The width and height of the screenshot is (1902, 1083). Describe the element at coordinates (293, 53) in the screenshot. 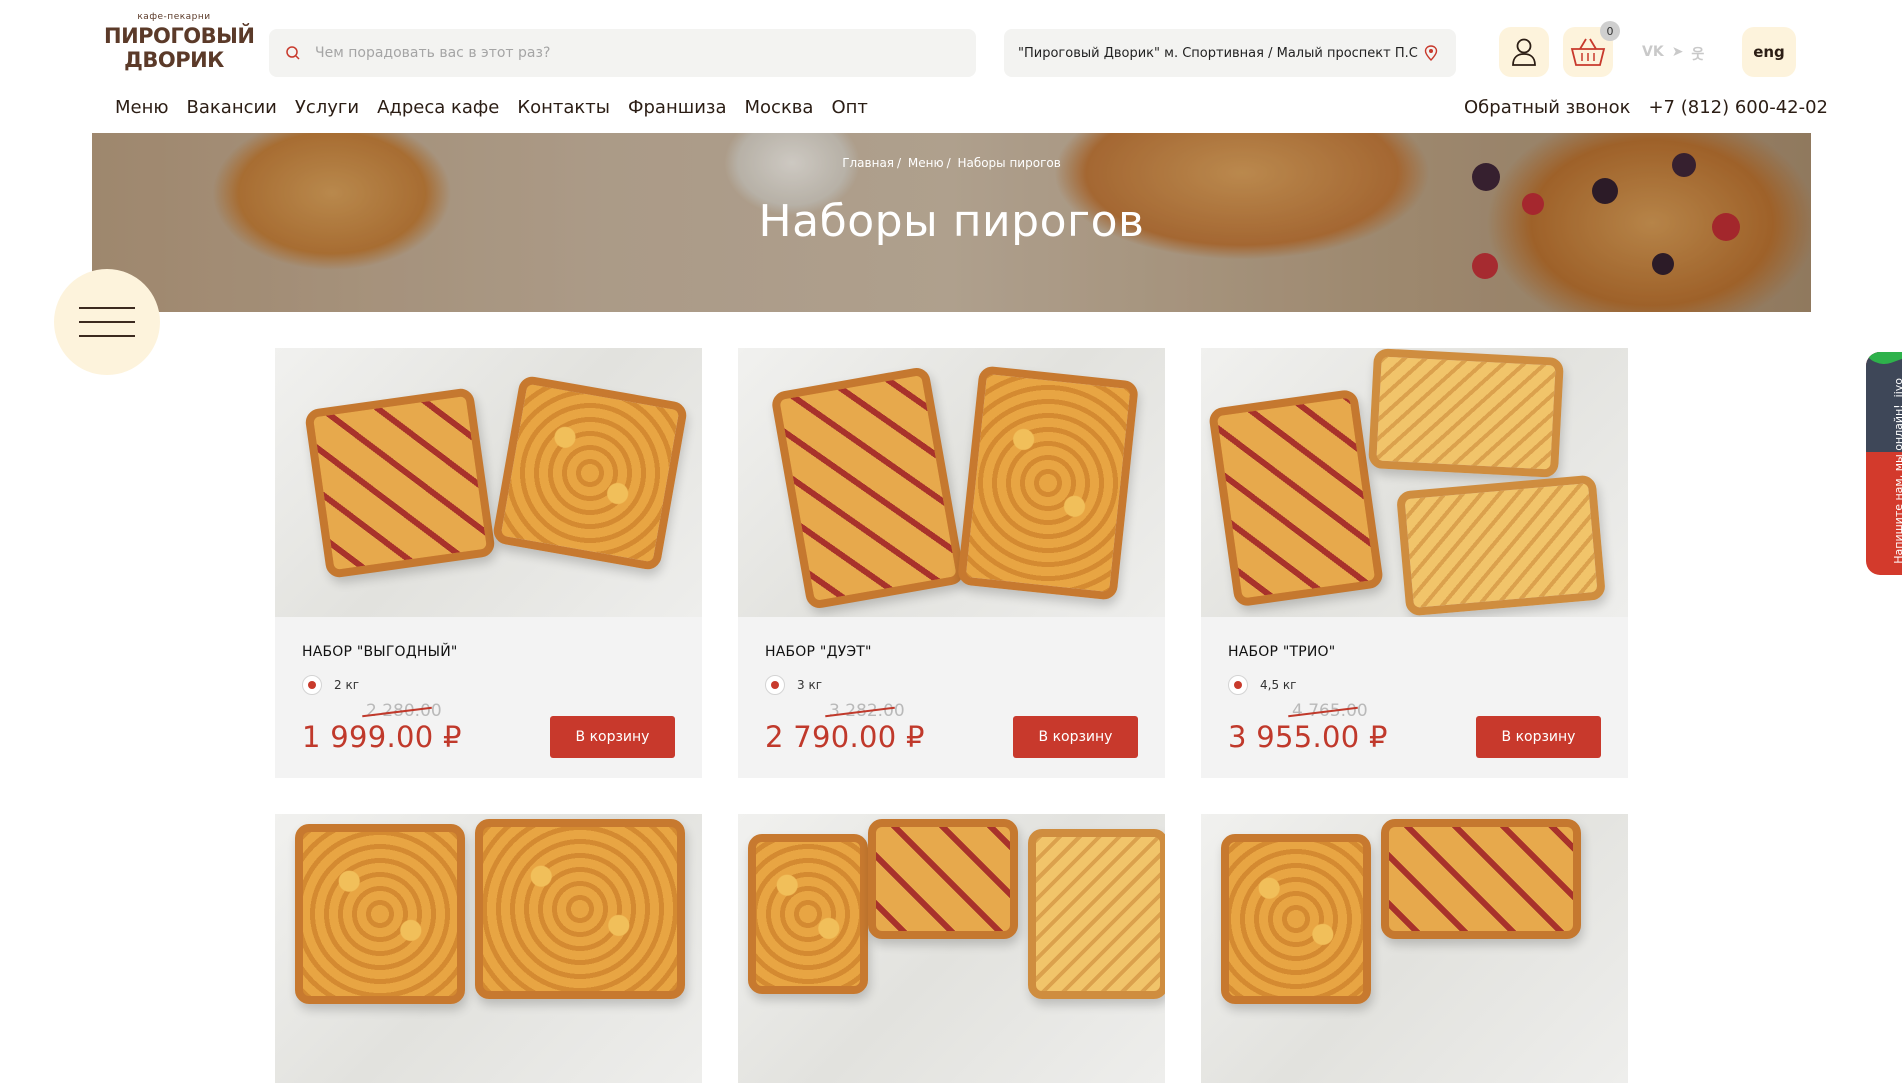

I see `search-icon` at that location.